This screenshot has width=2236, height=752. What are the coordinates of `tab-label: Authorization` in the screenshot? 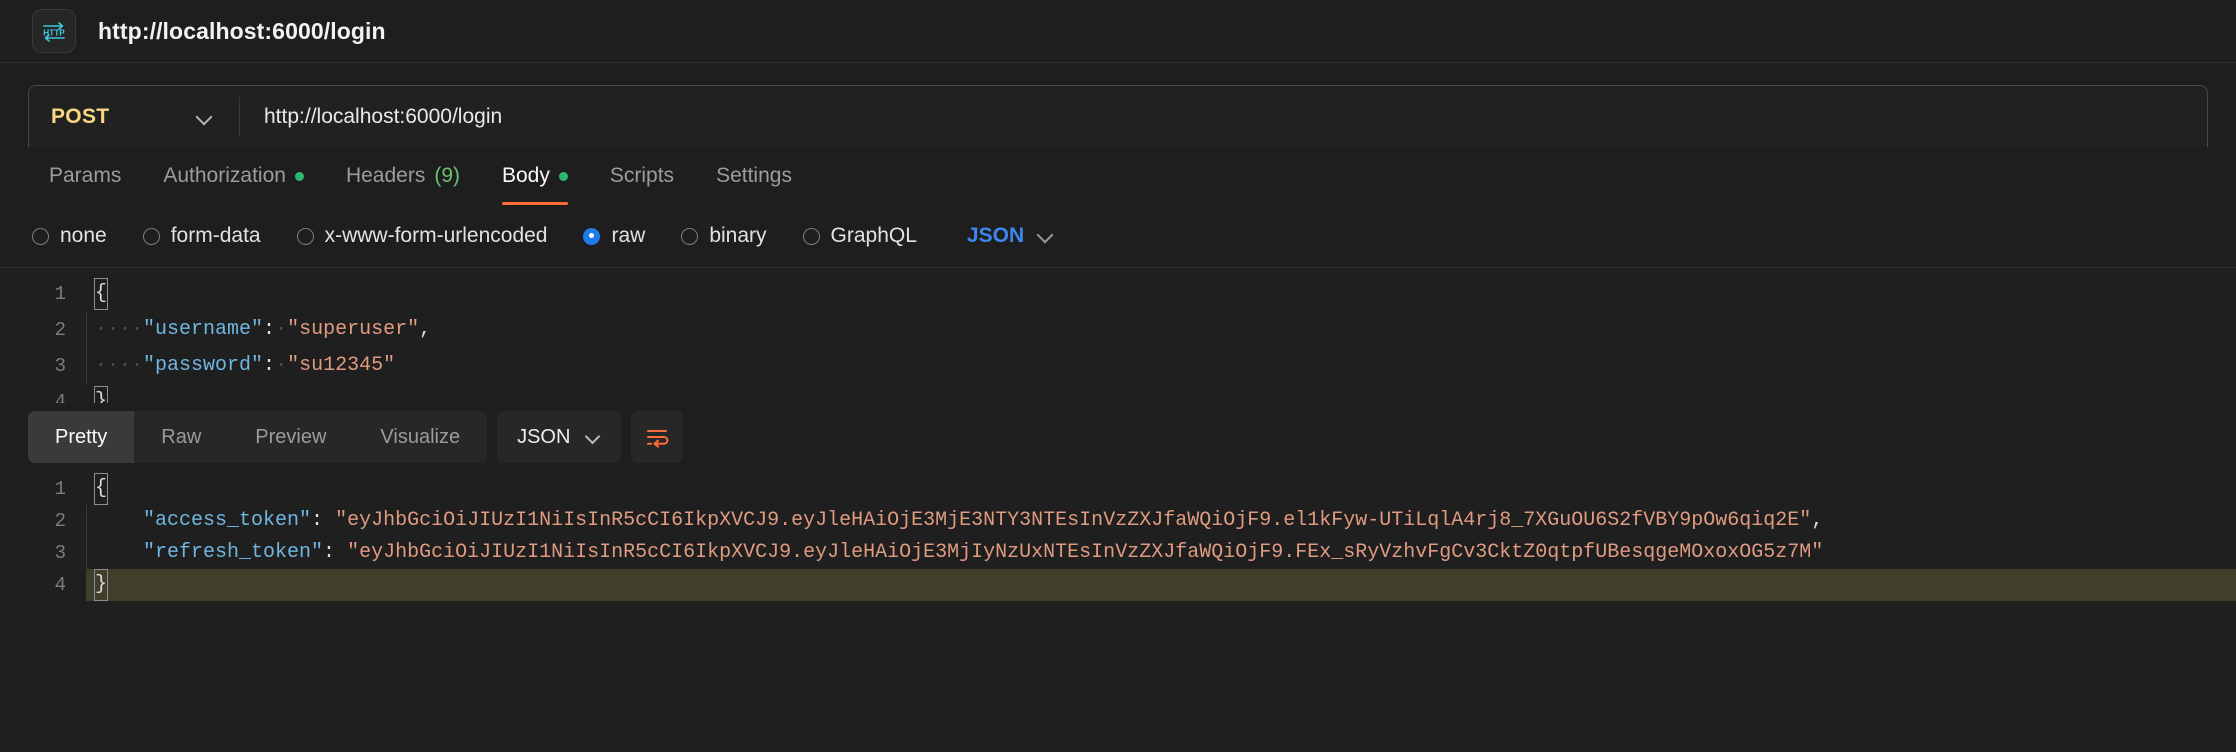 It's located at (224, 175).